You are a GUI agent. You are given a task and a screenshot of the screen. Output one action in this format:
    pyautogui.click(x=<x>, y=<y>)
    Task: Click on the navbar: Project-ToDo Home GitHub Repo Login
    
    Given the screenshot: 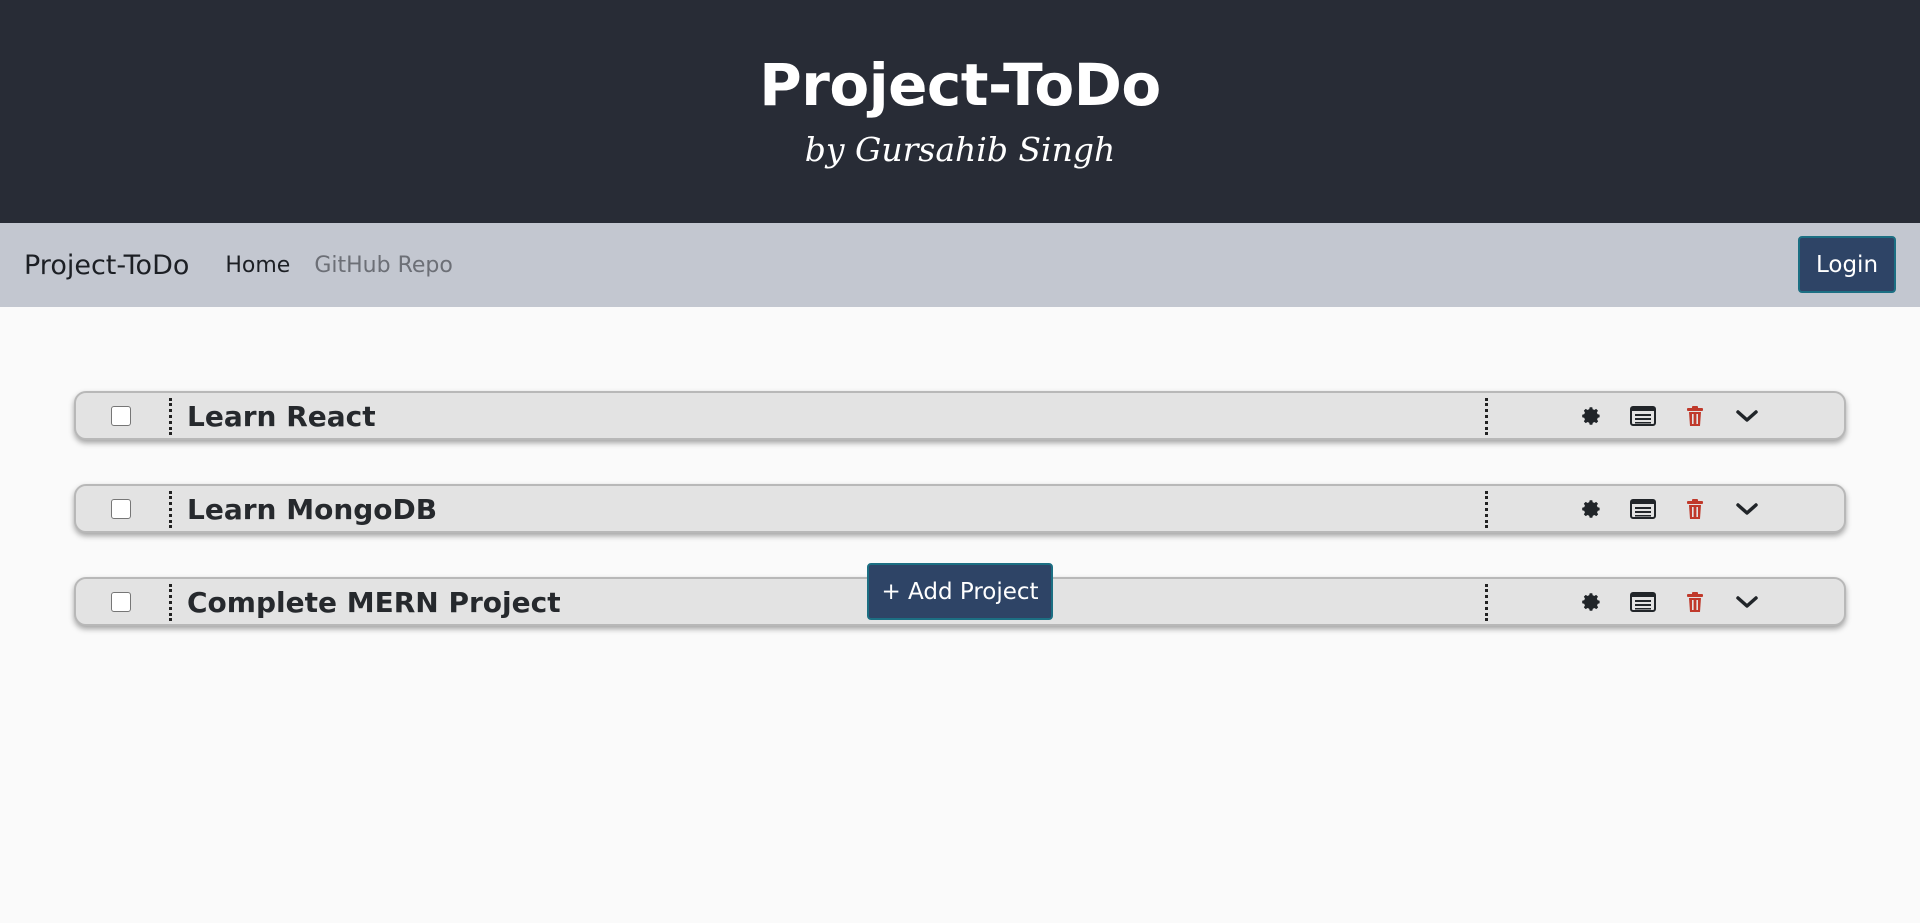 What is the action you would take?
    pyautogui.click(x=960, y=265)
    